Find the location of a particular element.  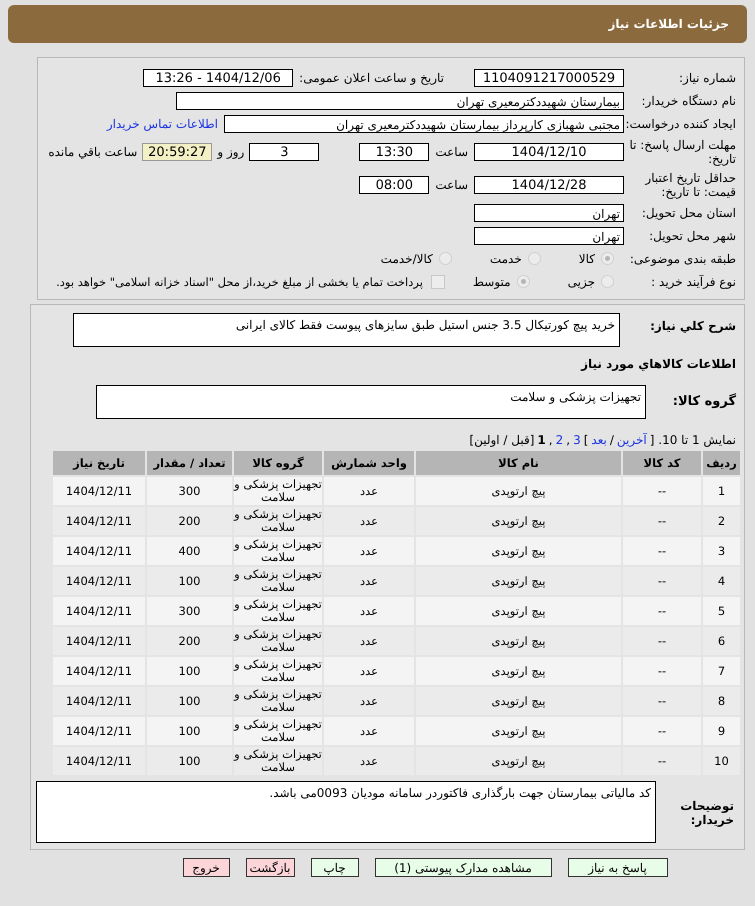

radio-label: جزیی is located at coordinates (581, 281).